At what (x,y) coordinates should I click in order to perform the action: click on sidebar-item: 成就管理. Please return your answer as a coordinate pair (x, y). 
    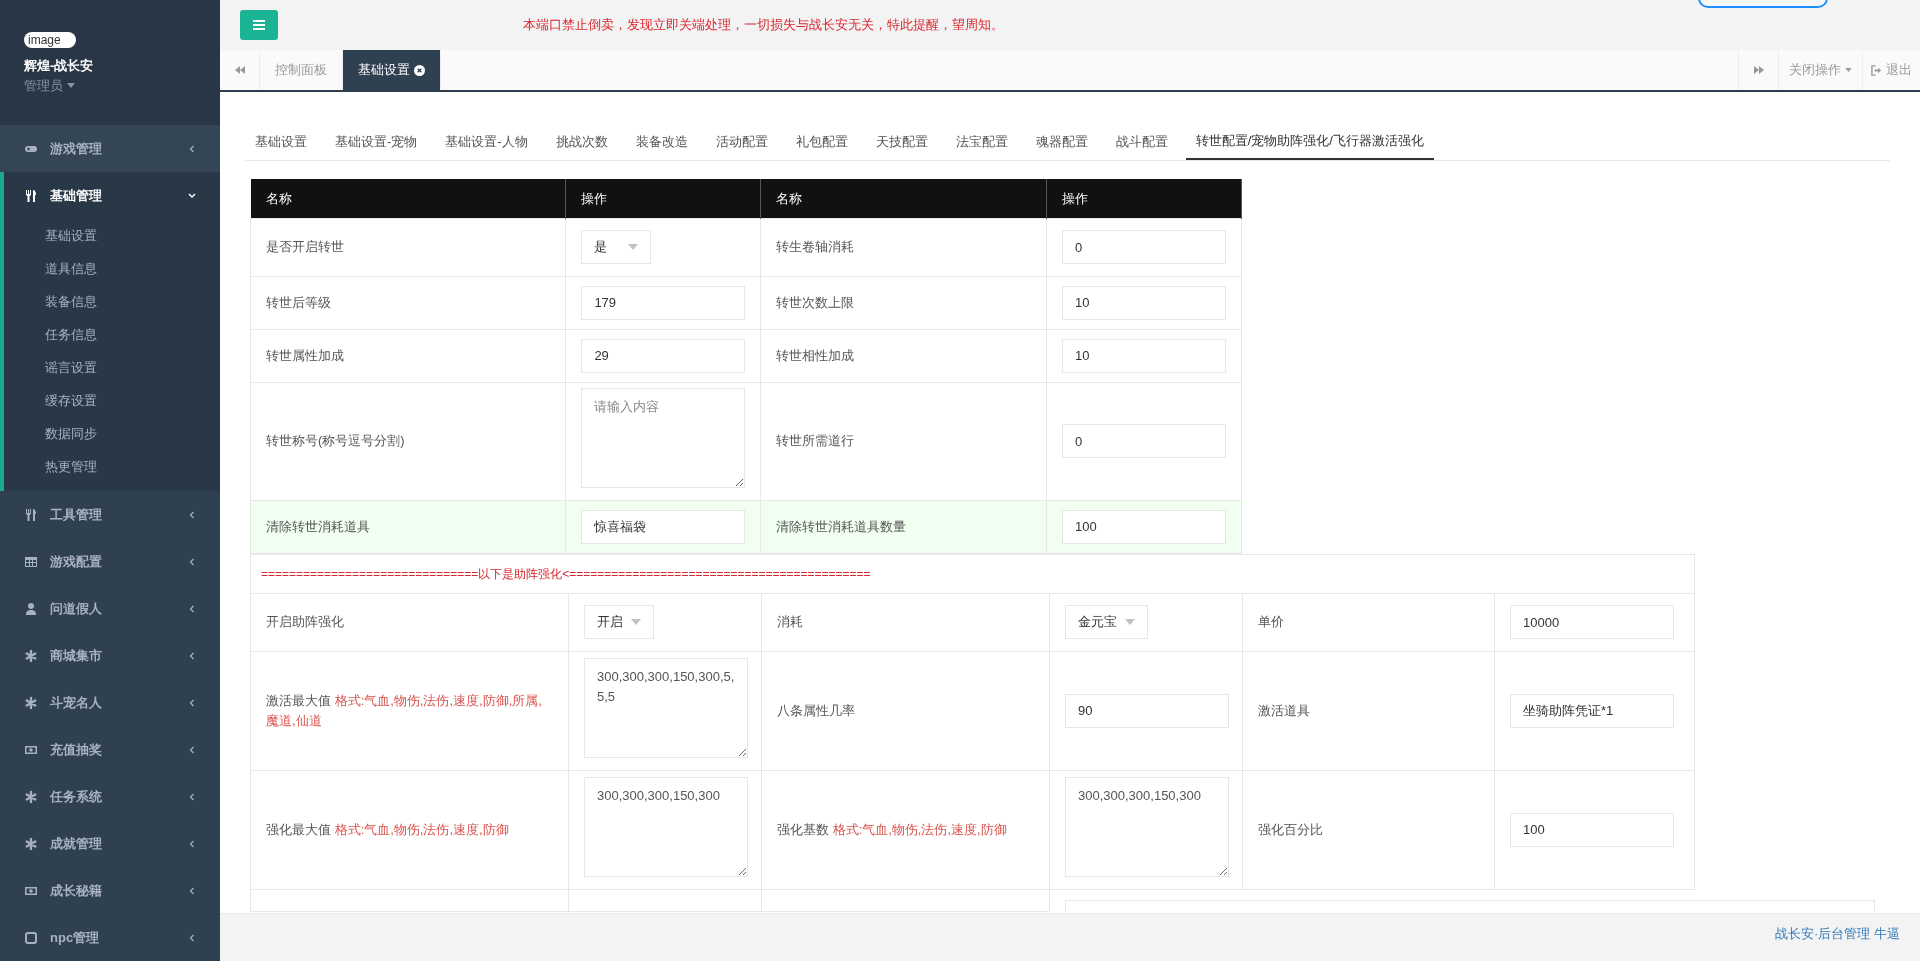
    Looking at the image, I should click on (110, 843).